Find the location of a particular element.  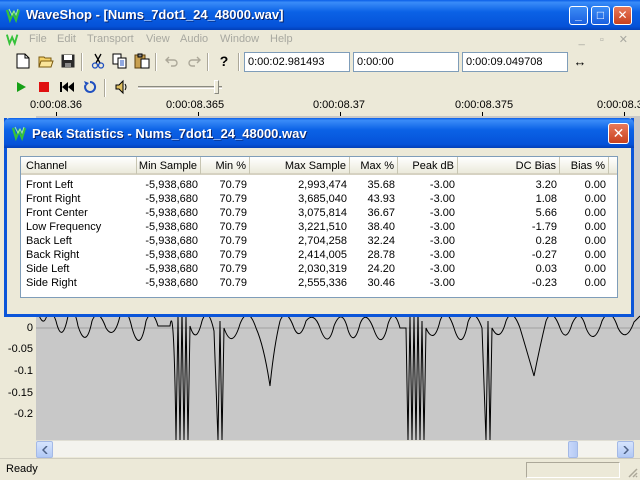

menu-audio: Audio is located at coordinates (194, 39).